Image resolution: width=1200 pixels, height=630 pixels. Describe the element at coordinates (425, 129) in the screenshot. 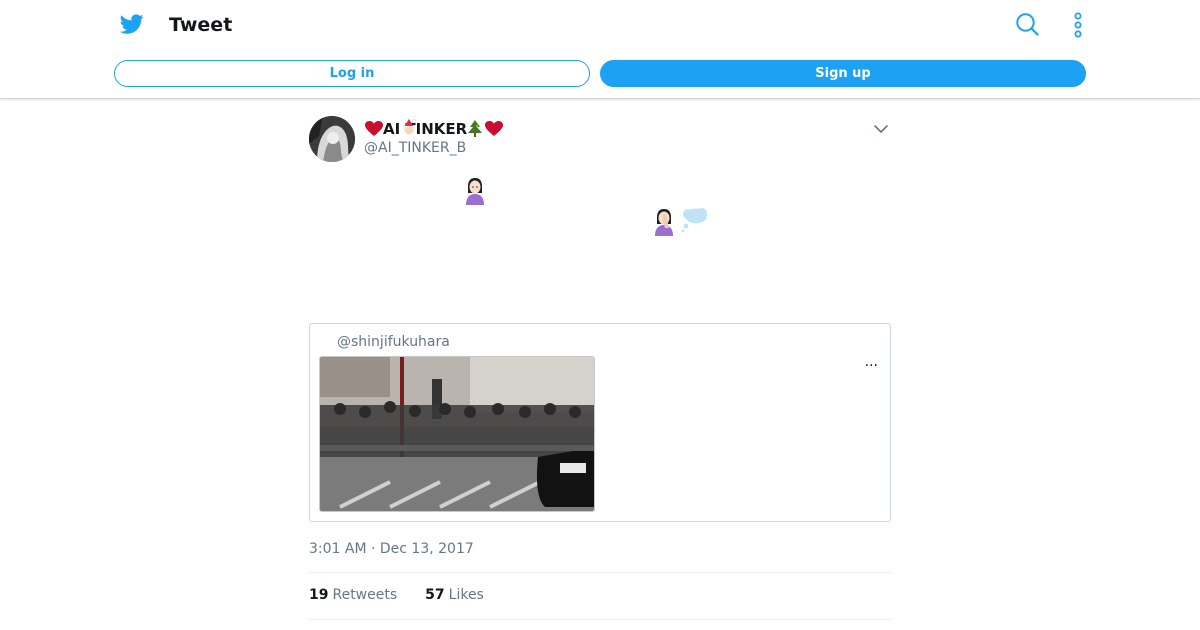

I see `author-name-text: AI TINKER` at that location.